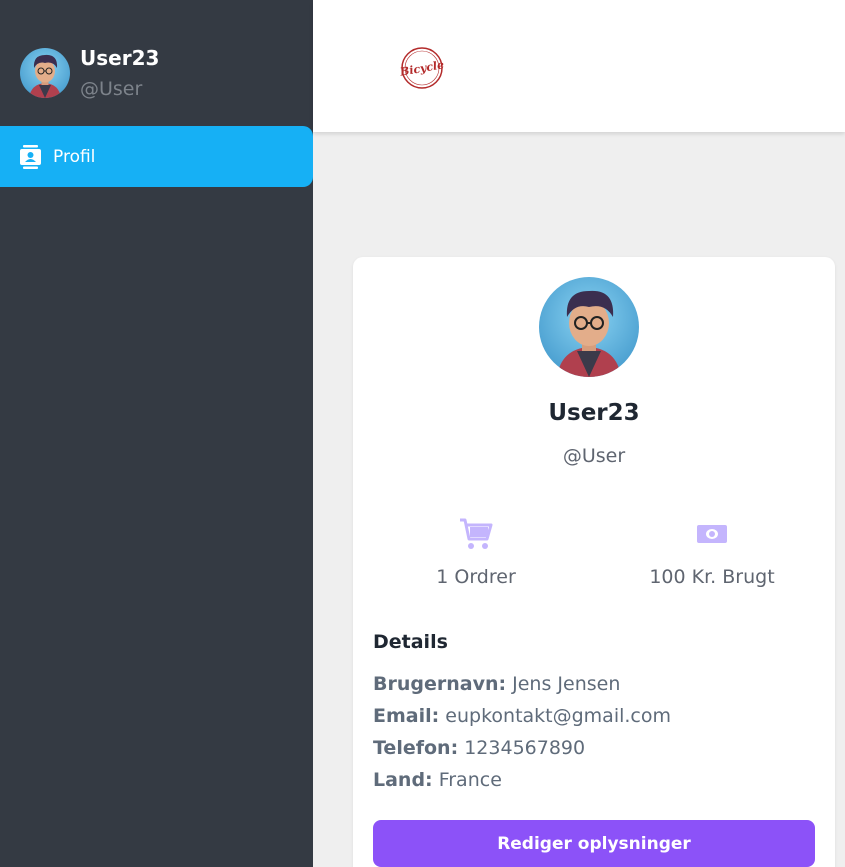 The height and width of the screenshot is (867, 845). What do you see at coordinates (120, 58) in the screenshot?
I see `sidebar-user-name: User23` at bounding box center [120, 58].